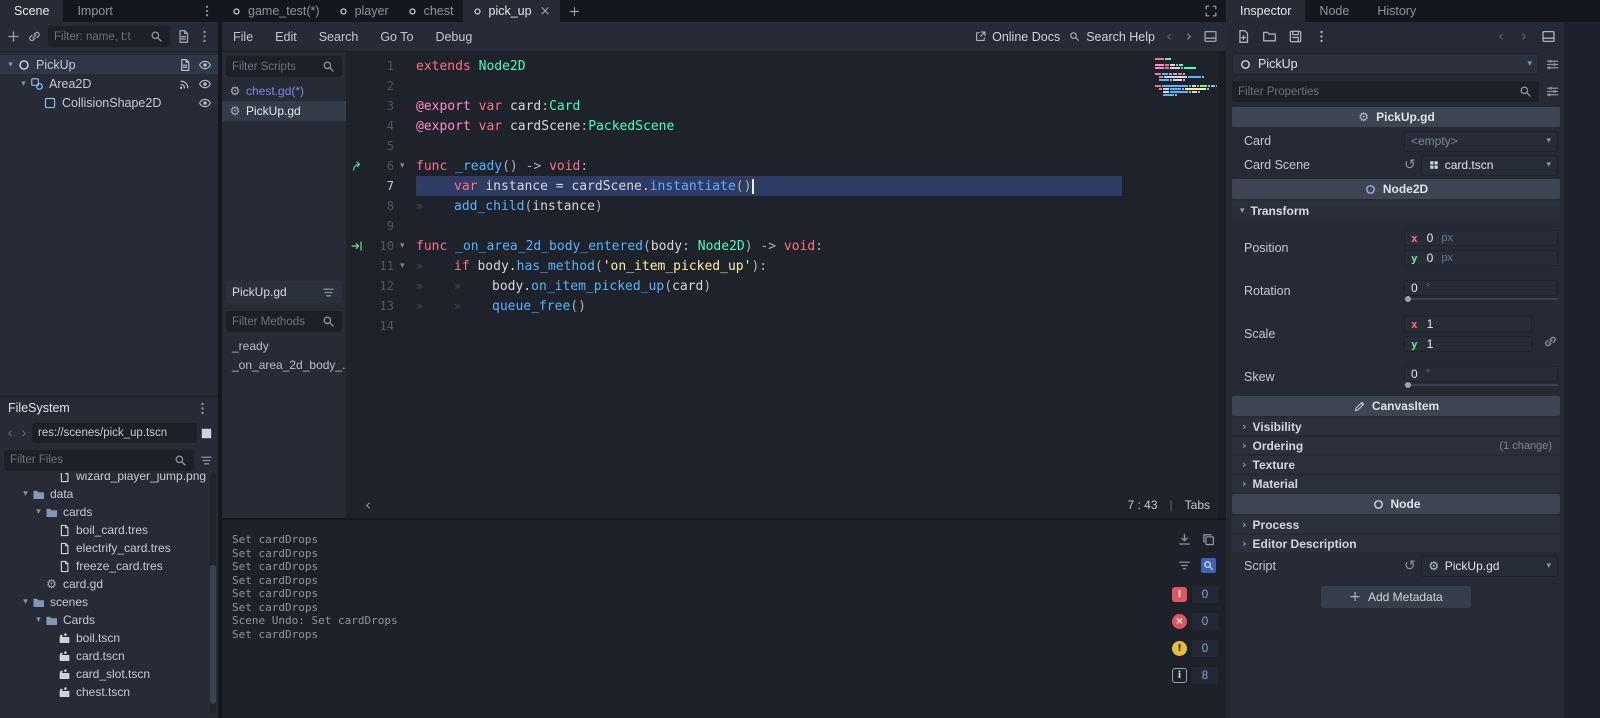 The height and width of the screenshot is (718, 1600). I want to click on menu-file: File, so click(243, 37).